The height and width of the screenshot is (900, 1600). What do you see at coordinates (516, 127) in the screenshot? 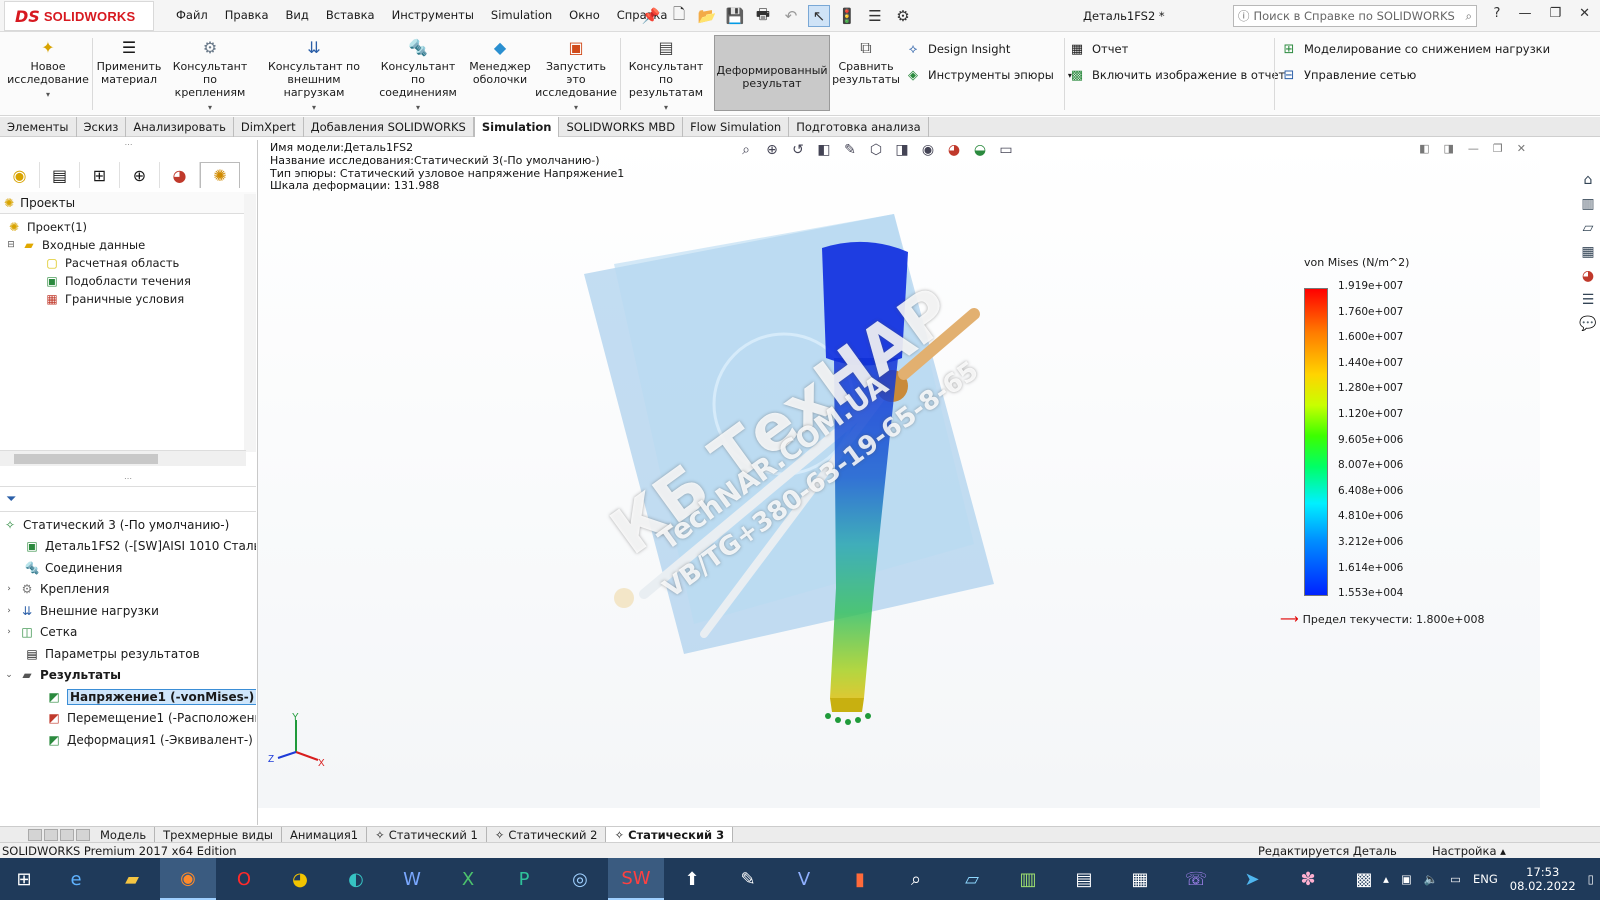
I see `tab-simulation: Simulation` at bounding box center [516, 127].